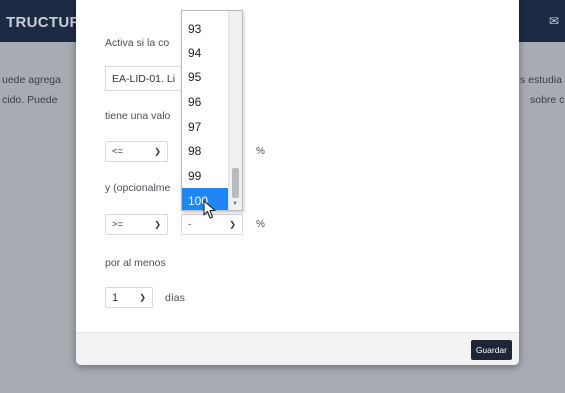 This screenshot has width=565, height=393. I want to click on second-operator-value: >=, so click(118, 224).